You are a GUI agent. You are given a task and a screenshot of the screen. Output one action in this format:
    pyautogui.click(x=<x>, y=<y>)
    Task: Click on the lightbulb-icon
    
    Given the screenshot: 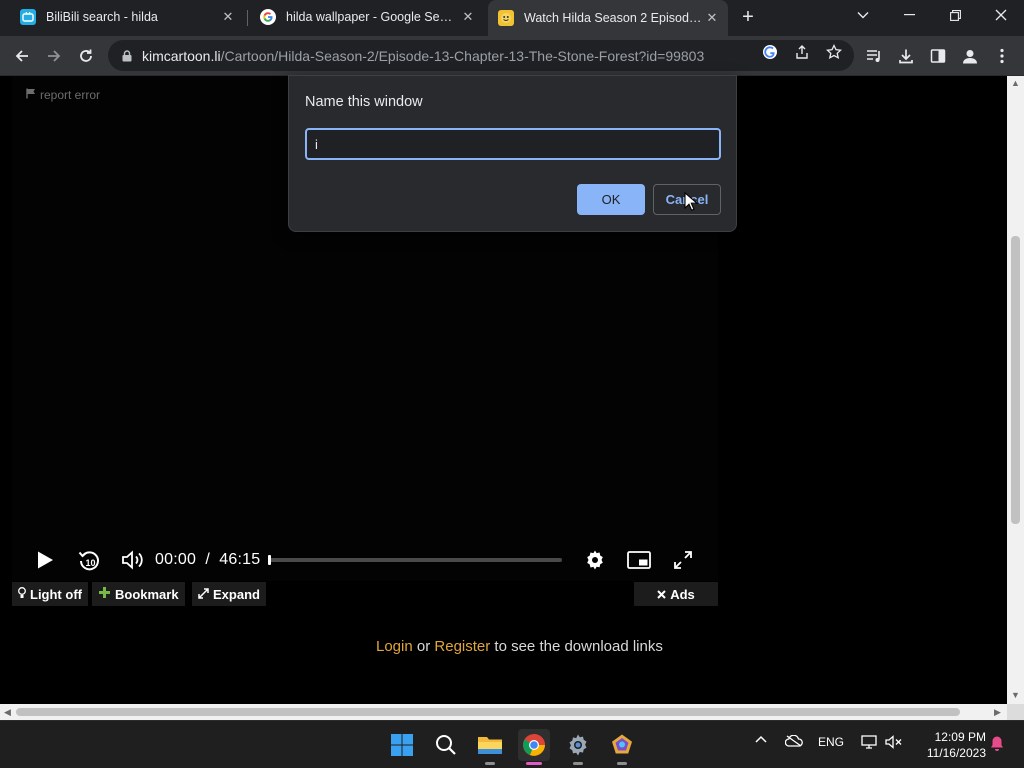 What is the action you would take?
    pyautogui.click(x=22, y=594)
    